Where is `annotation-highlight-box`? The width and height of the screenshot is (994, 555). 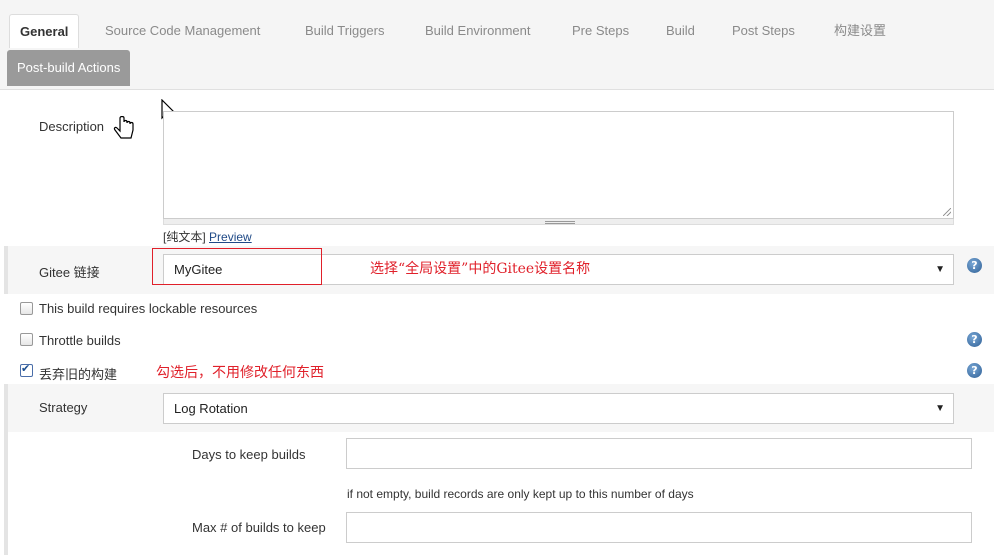
annotation-highlight-box is located at coordinates (237, 266).